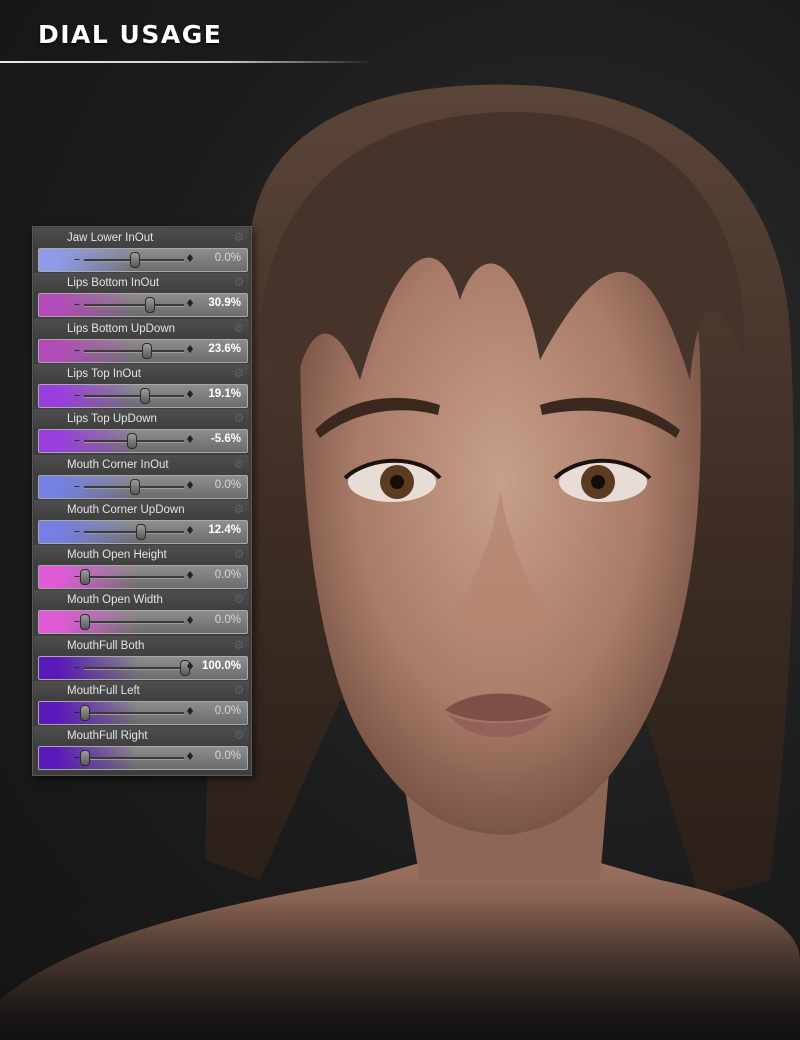  What do you see at coordinates (224, 394) in the screenshot?
I see `dial-value: 19.1%` at bounding box center [224, 394].